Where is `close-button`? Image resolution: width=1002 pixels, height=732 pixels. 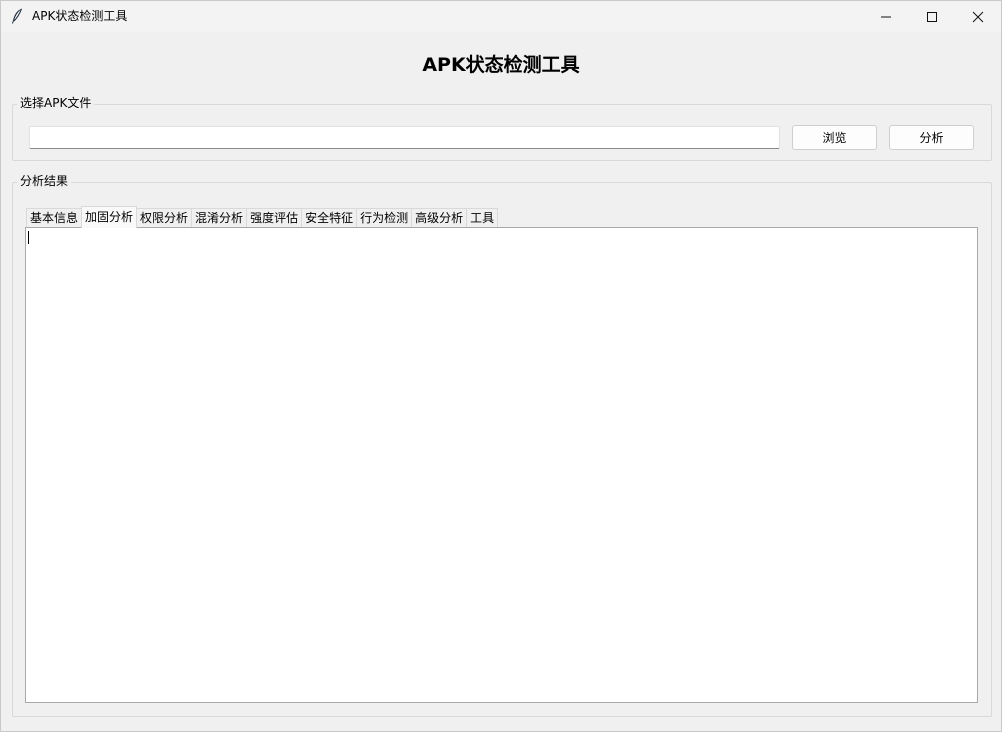 close-button is located at coordinates (978, 16).